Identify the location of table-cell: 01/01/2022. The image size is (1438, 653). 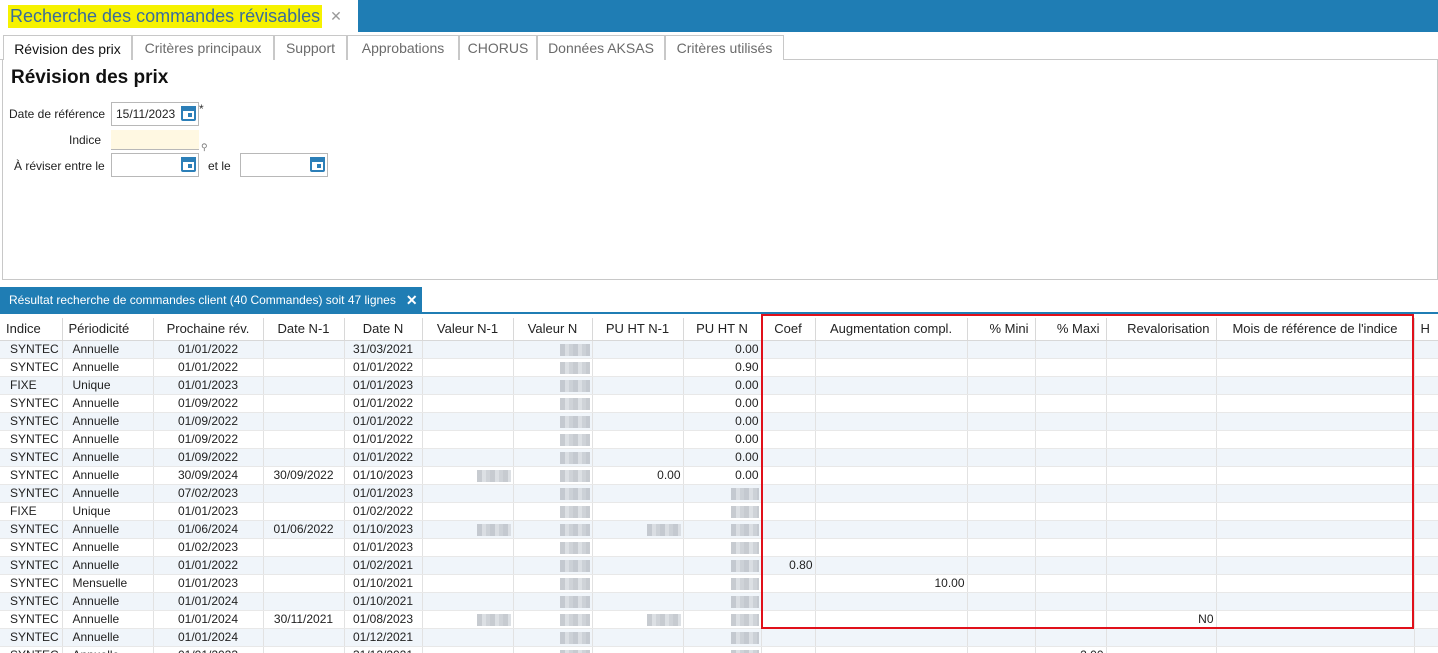
(208, 565).